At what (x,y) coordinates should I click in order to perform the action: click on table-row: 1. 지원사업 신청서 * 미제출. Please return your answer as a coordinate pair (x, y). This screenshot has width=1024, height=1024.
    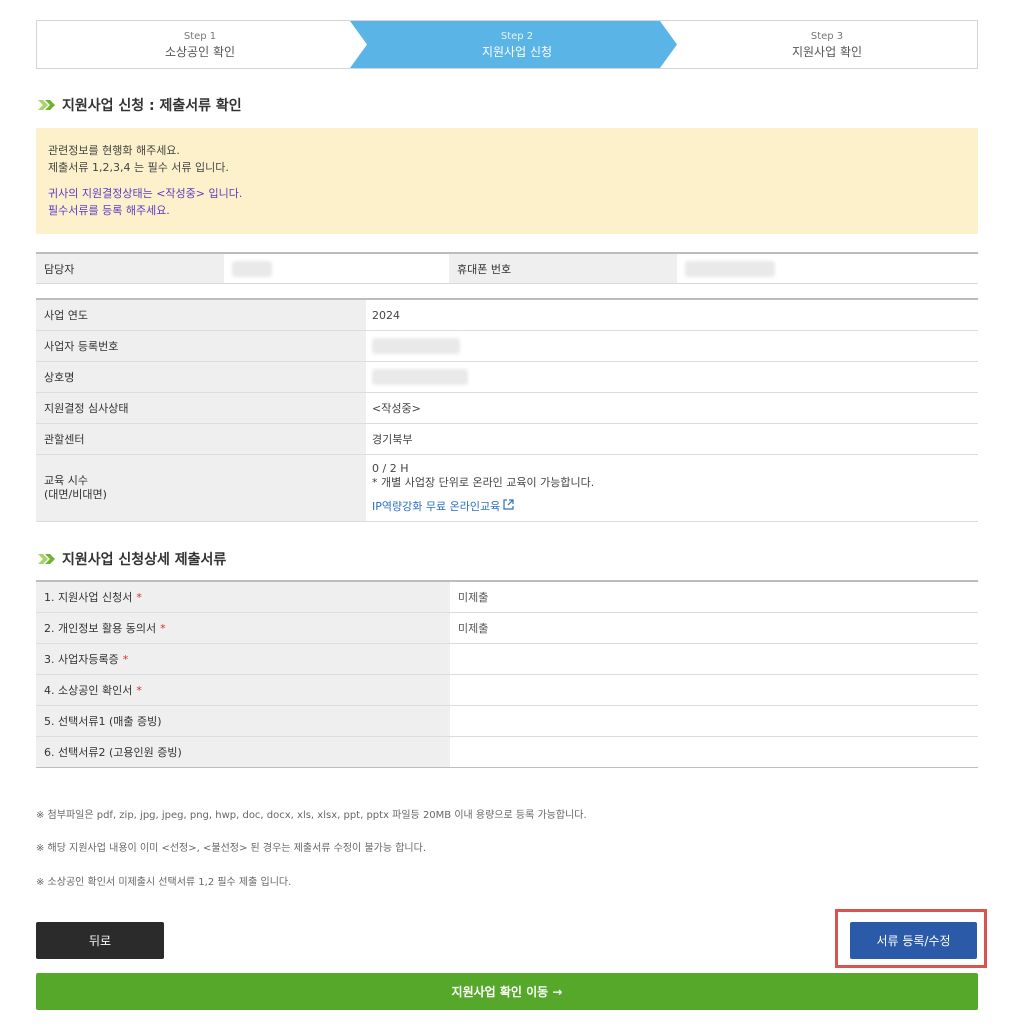
    Looking at the image, I should click on (507, 597).